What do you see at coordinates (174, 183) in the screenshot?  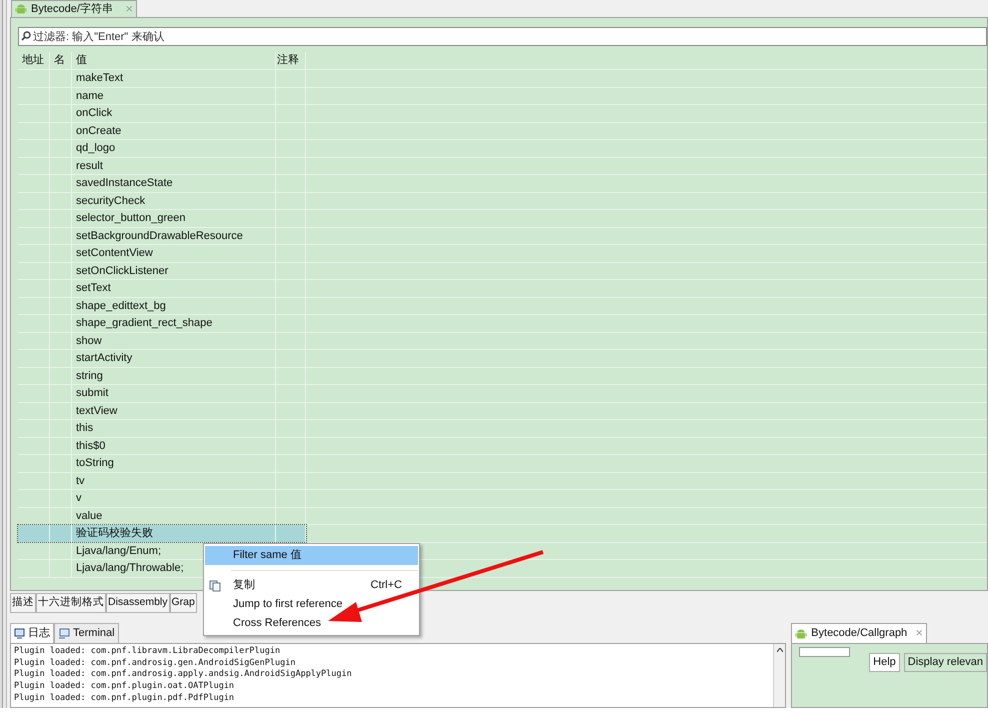 I see `table-cell: savedInstanceState` at bounding box center [174, 183].